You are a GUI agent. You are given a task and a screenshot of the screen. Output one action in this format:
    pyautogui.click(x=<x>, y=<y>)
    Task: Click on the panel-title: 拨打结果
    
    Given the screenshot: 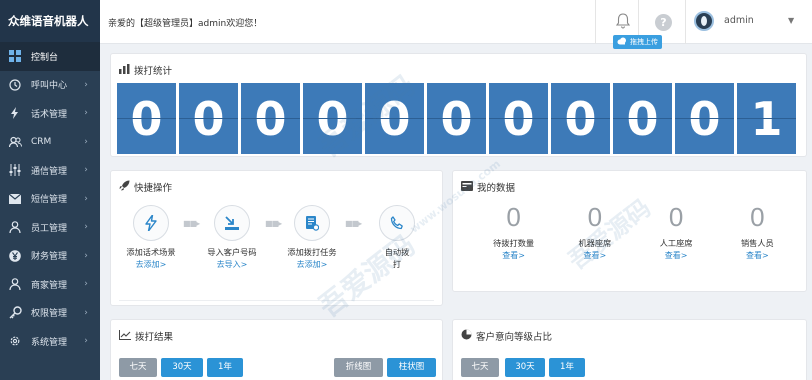 What is the action you would take?
    pyautogui.click(x=146, y=336)
    